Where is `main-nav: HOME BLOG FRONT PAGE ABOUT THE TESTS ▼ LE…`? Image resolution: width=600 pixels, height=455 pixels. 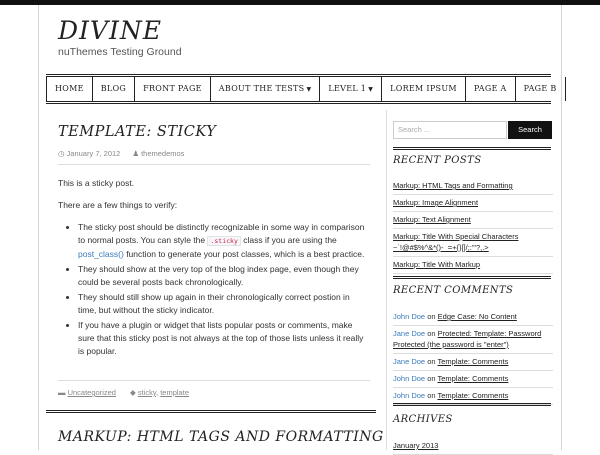
main-nav: HOME BLOG FRONT PAGE ABOUT THE TESTS ▼ LE… is located at coordinates (306, 89).